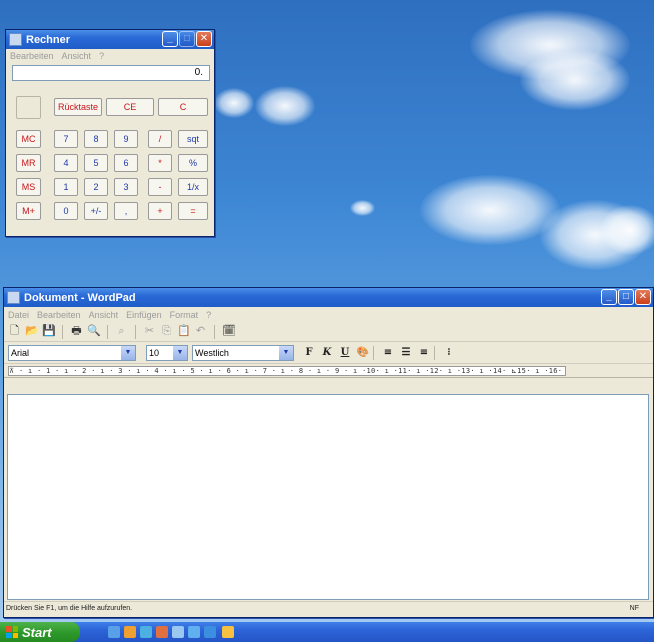  What do you see at coordinates (200, 331) in the screenshot?
I see `undo-icon: ↶` at bounding box center [200, 331].